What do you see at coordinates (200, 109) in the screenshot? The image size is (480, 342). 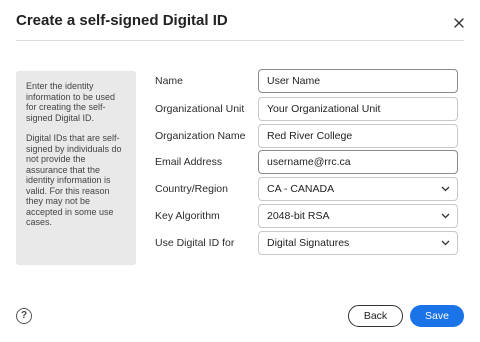 I see `org-unit-label: Organizational Unit` at bounding box center [200, 109].